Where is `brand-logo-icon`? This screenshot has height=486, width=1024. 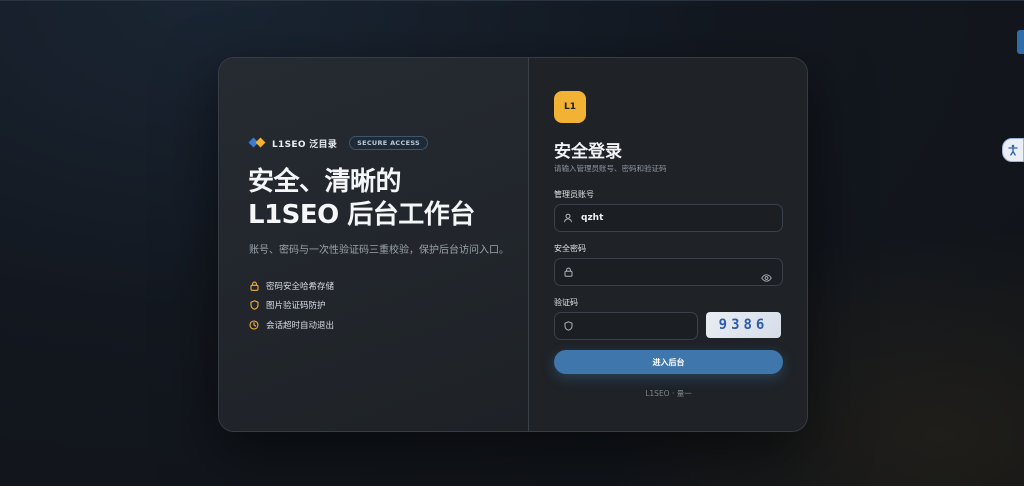
brand-logo-icon is located at coordinates (257, 142).